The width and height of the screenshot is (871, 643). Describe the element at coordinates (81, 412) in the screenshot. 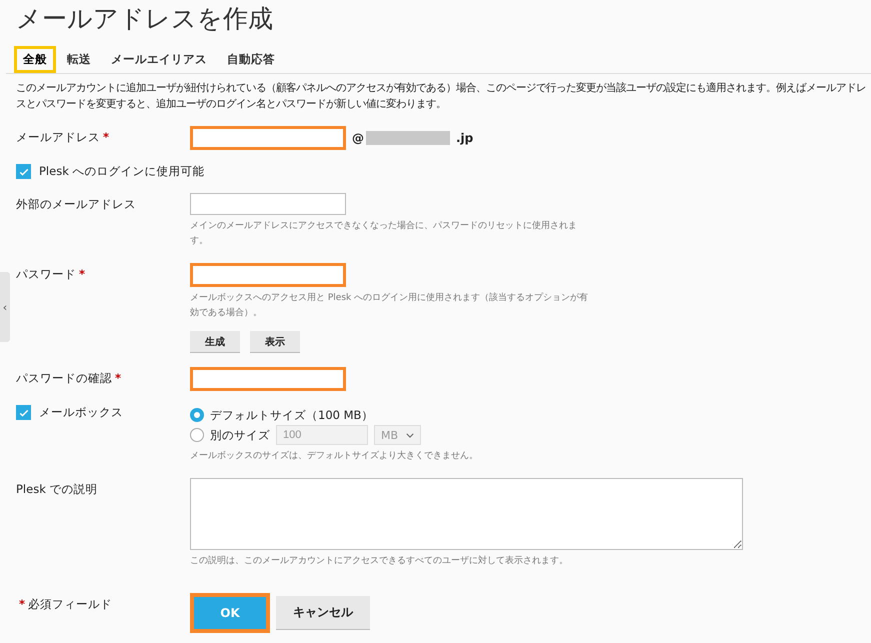

I see `checkbox-label: メールボックス` at that location.